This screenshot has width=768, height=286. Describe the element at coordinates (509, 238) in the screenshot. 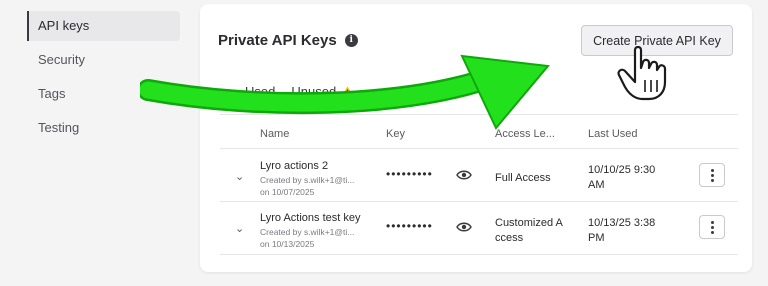

I see `access-line2: ccess` at that location.